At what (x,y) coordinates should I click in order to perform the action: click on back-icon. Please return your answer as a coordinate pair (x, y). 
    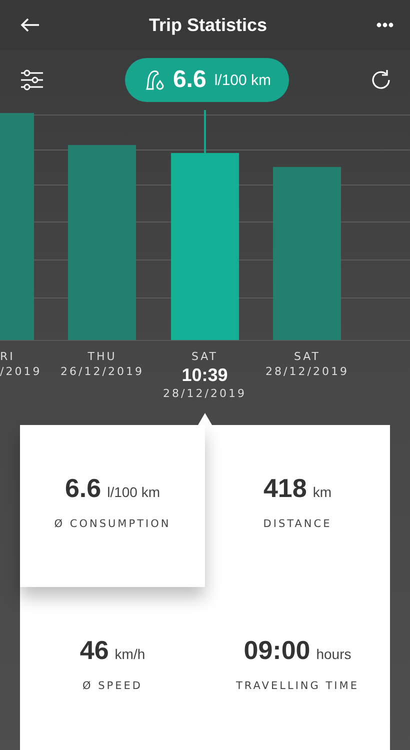
    Looking at the image, I should click on (30, 25).